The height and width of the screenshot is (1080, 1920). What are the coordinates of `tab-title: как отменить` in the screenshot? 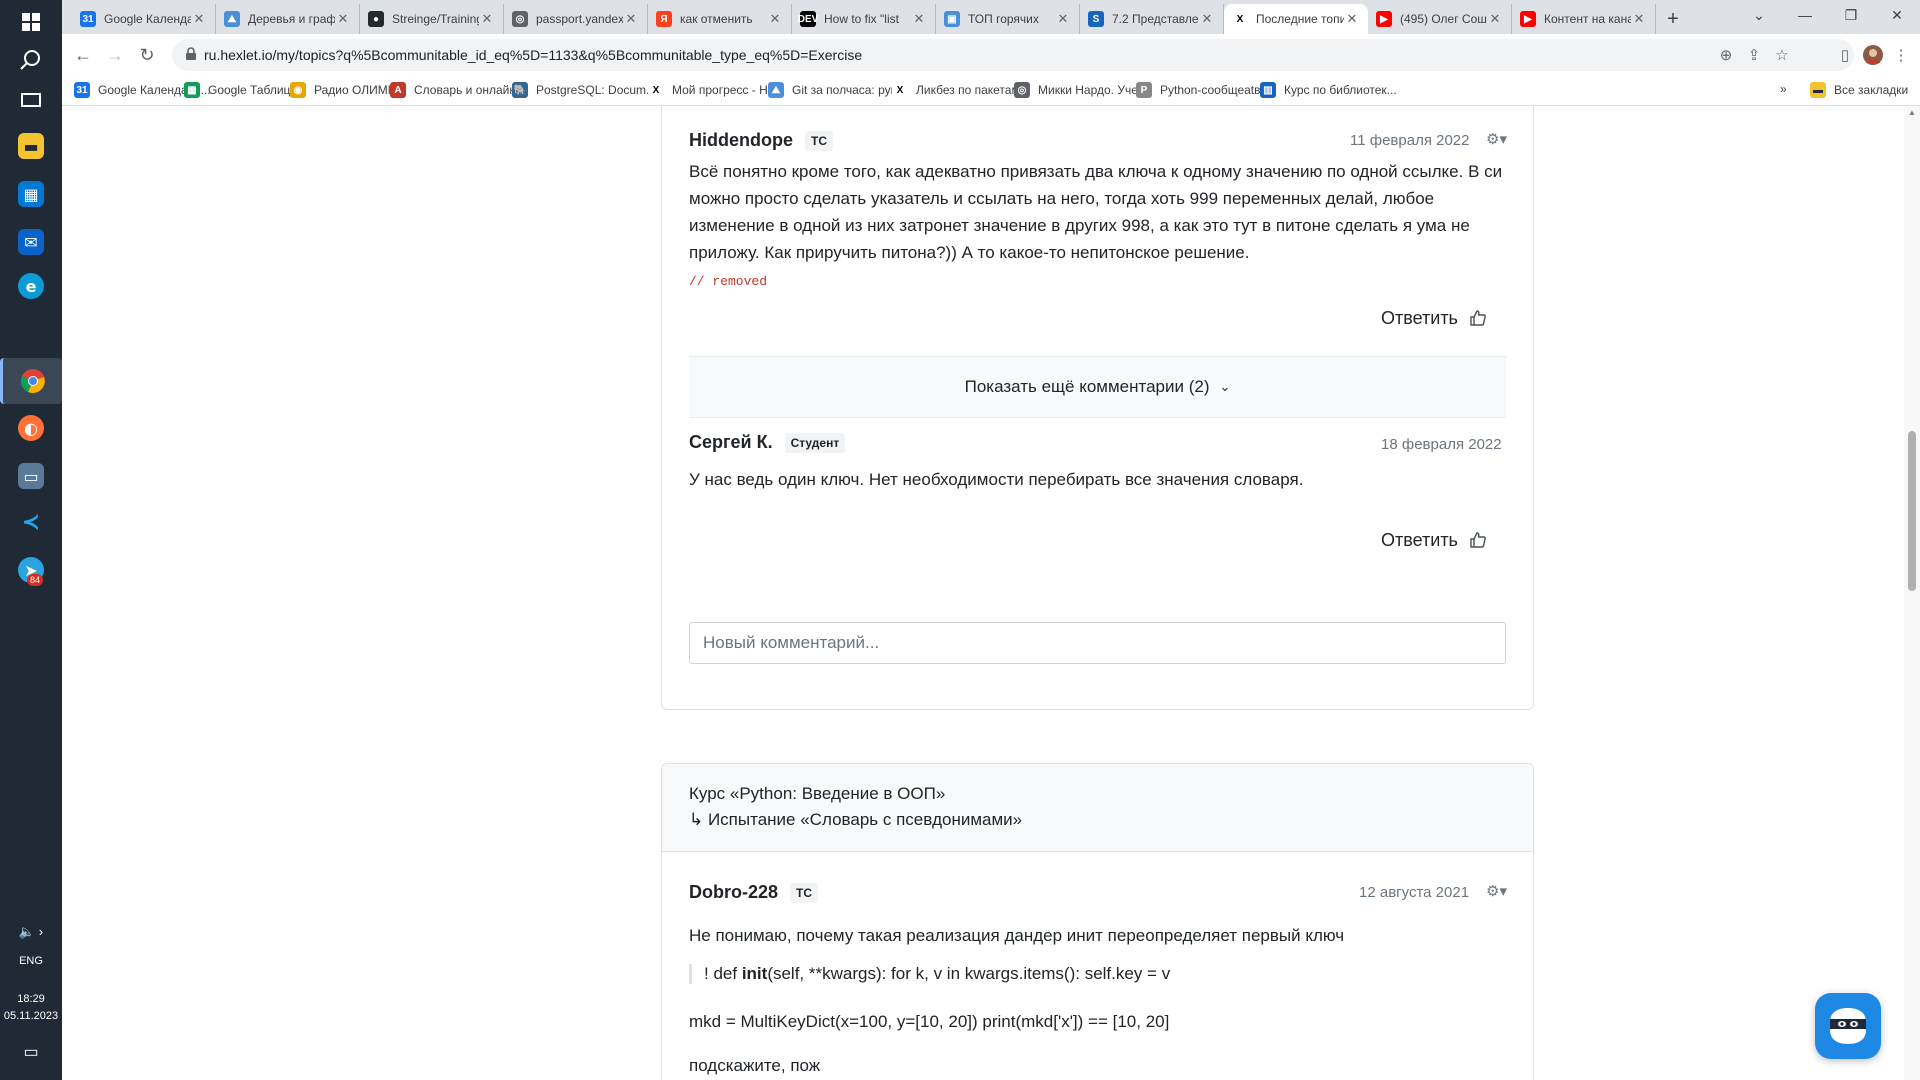 It's located at (716, 19).